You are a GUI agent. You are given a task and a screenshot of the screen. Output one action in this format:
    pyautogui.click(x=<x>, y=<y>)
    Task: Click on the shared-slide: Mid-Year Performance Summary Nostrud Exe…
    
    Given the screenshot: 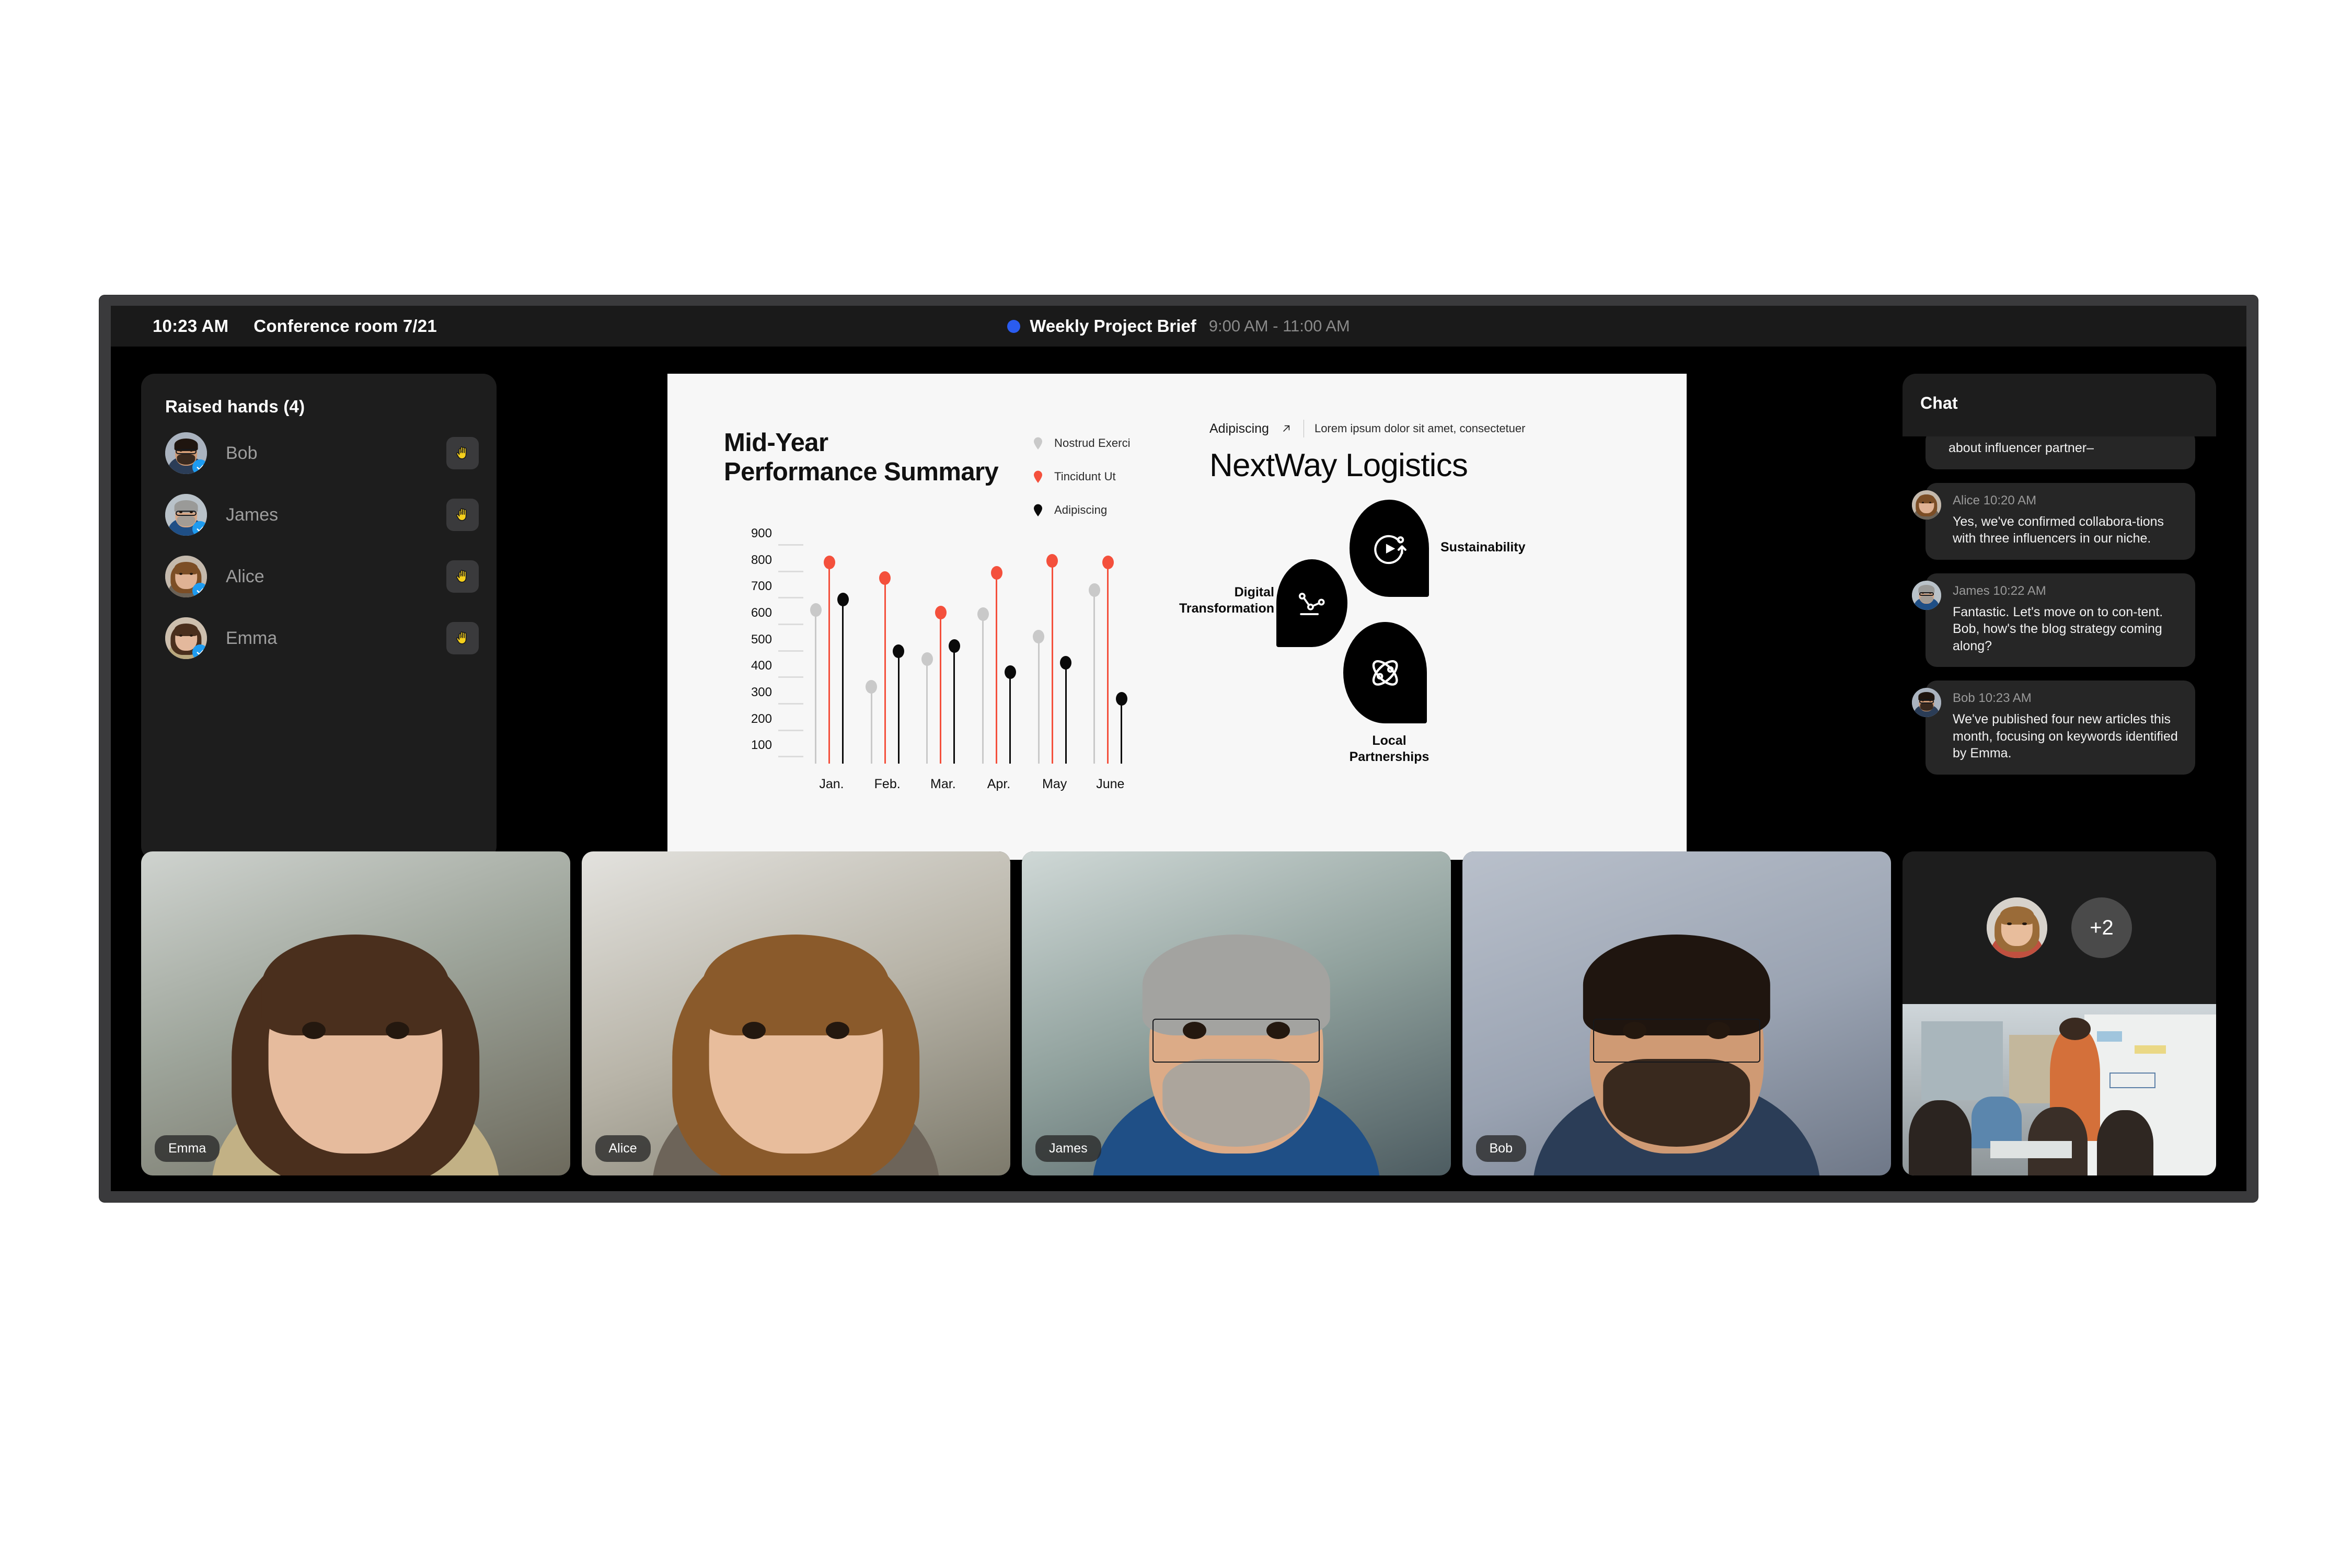 What is the action you would take?
    pyautogui.click(x=1177, y=617)
    